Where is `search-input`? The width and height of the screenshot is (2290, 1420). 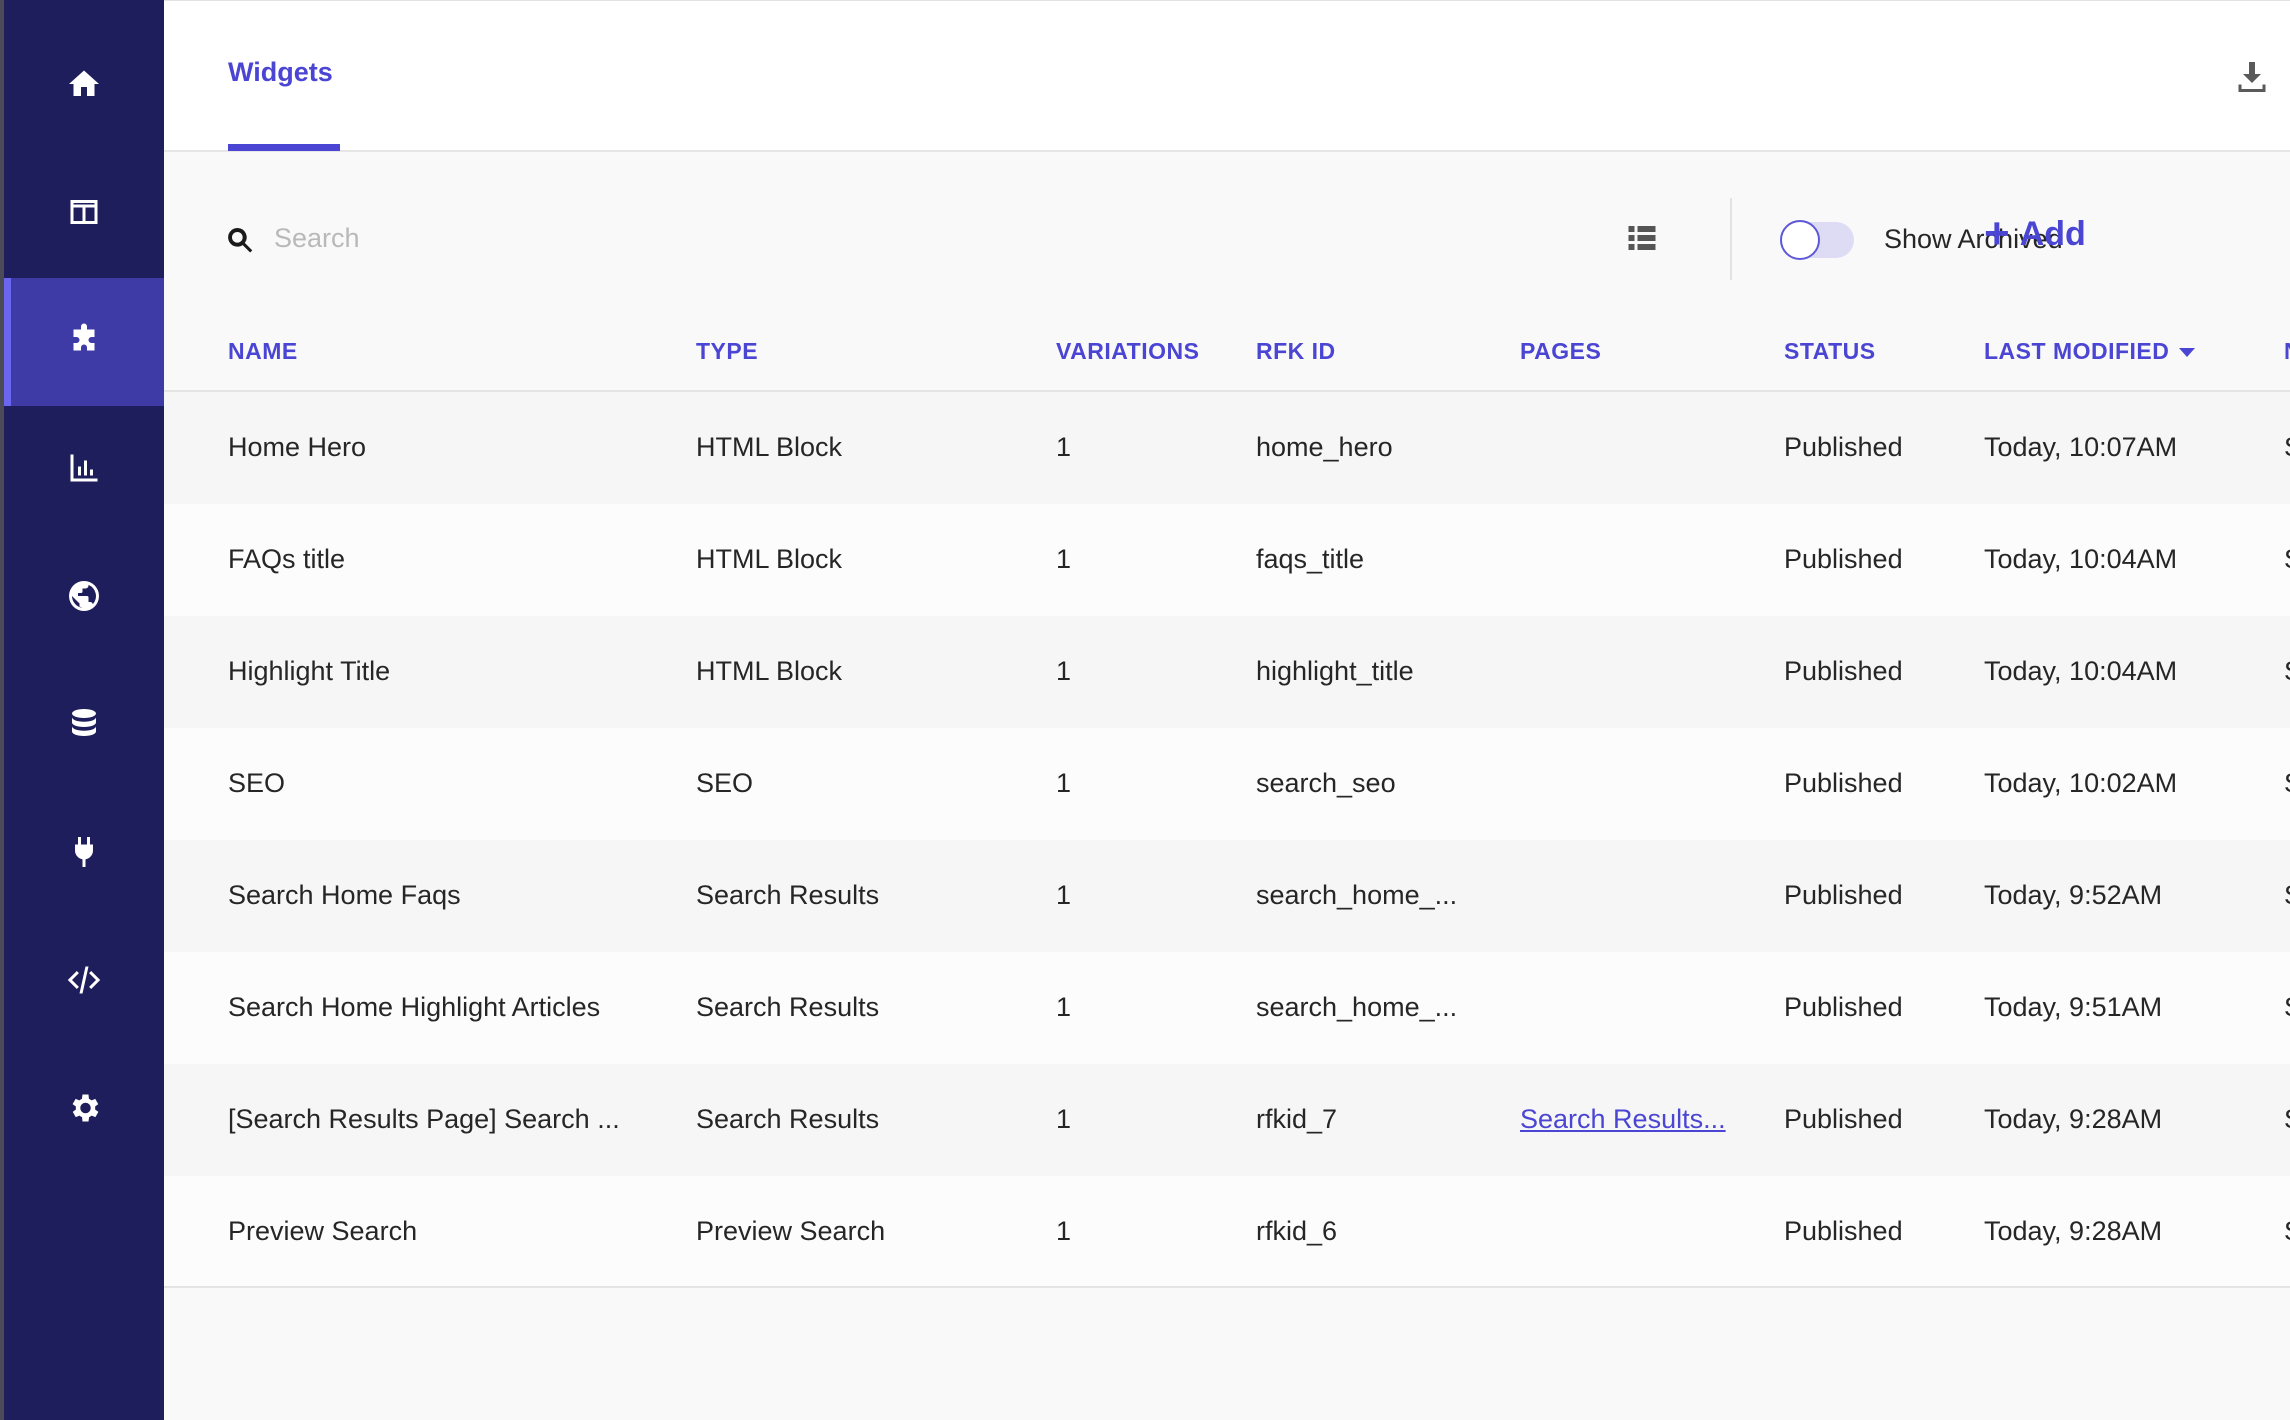 search-input is located at coordinates (474, 238).